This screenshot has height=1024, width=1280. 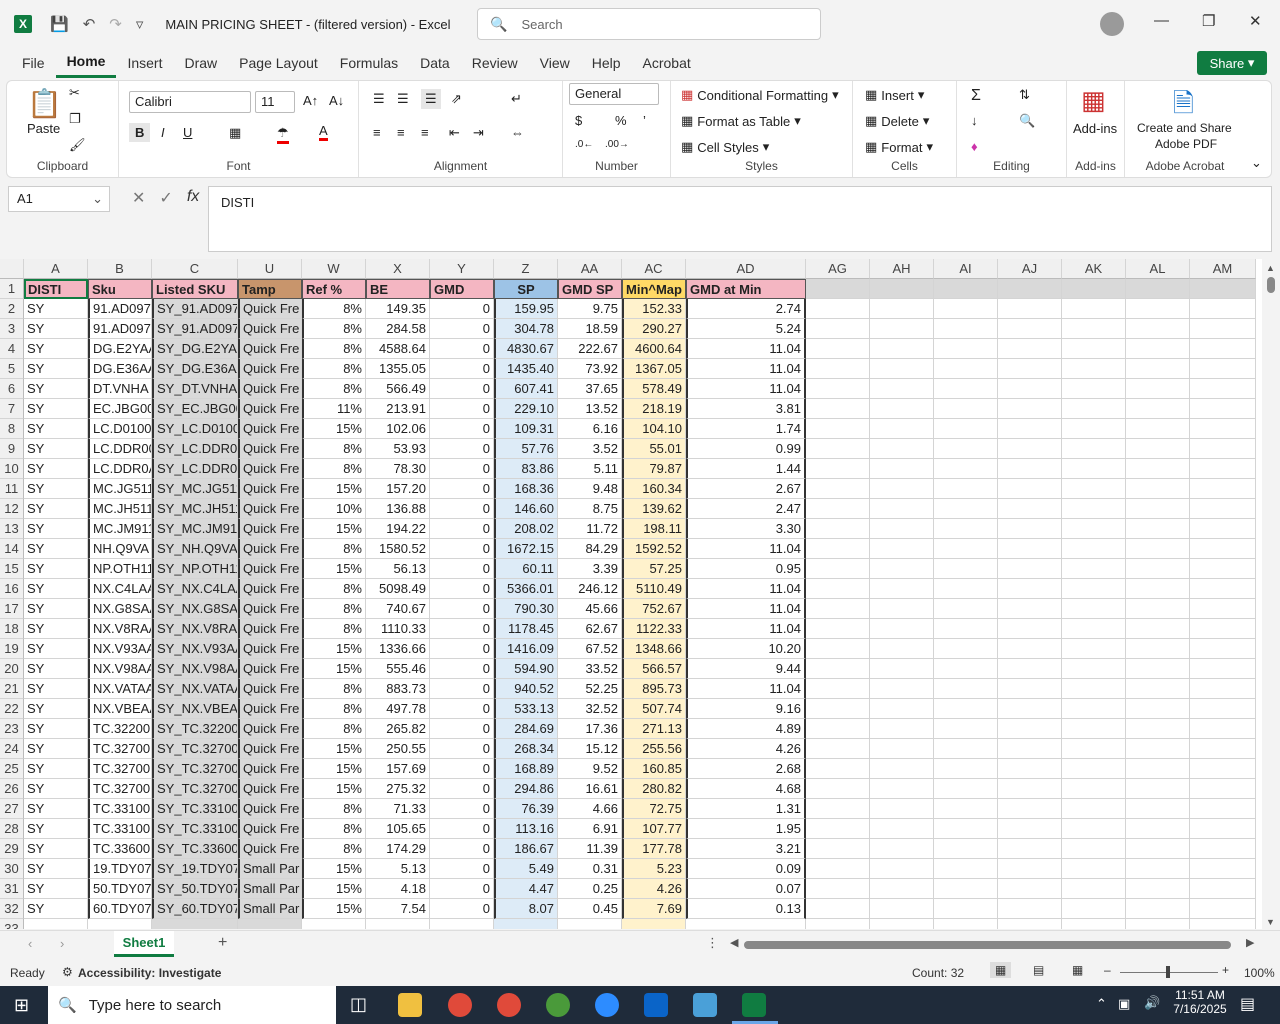 What do you see at coordinates (746, 409) in the screenshot?
I see `data-cell: 3.81` at bounding box center [746, 409].